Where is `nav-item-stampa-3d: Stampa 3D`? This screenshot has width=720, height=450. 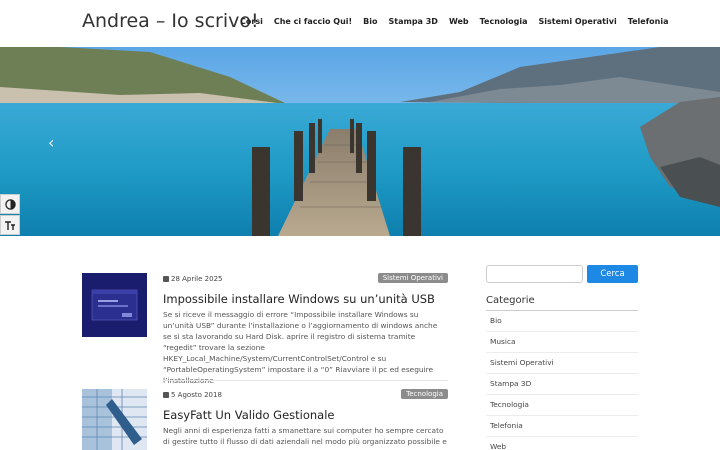 nav-item-stampa-3d: Stampa 3D is located at coordinates (413, 21).